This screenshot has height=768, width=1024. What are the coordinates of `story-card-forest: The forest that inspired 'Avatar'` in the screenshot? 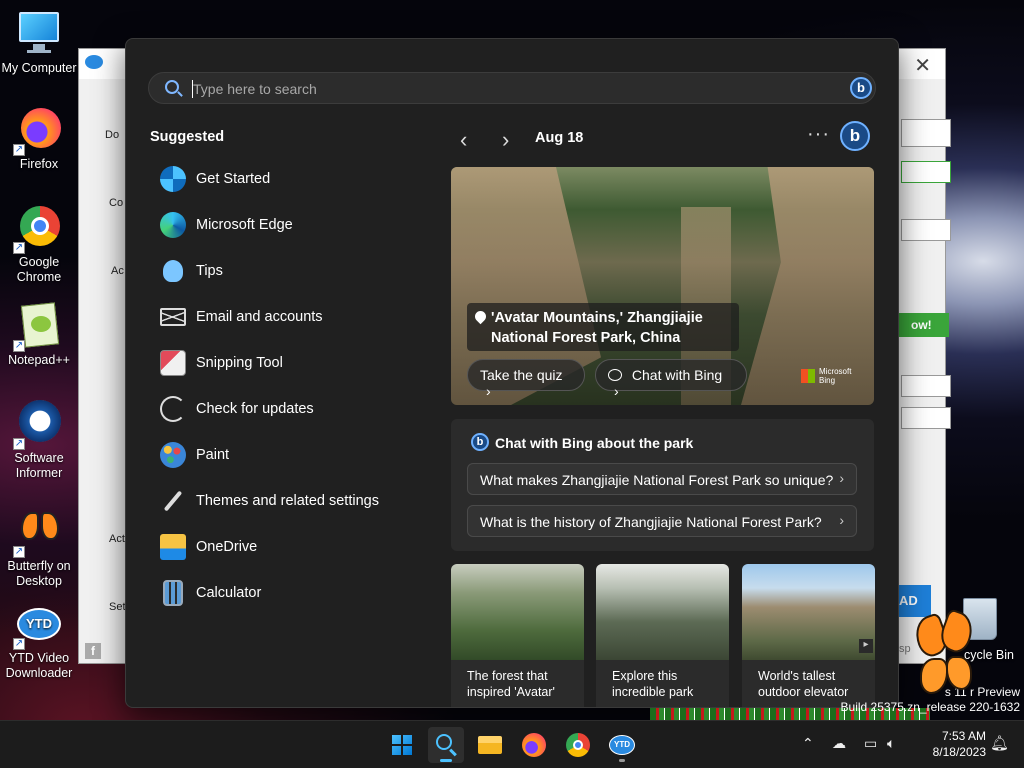 It's located at (517, 635).